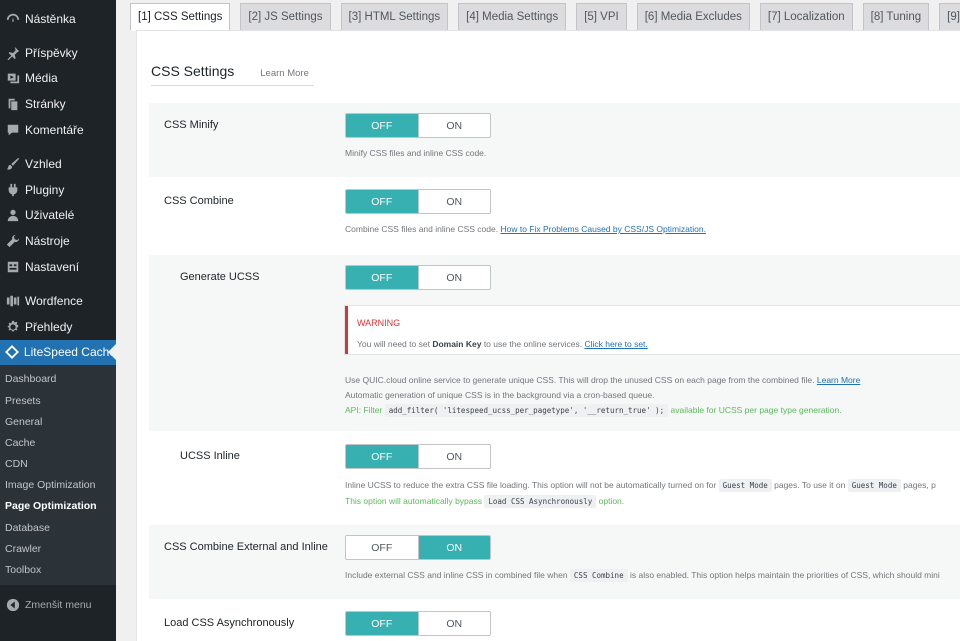 The image size is (960, 641). I want to click on sidebar-item-plugins: Pluginy, so click(58, 190).